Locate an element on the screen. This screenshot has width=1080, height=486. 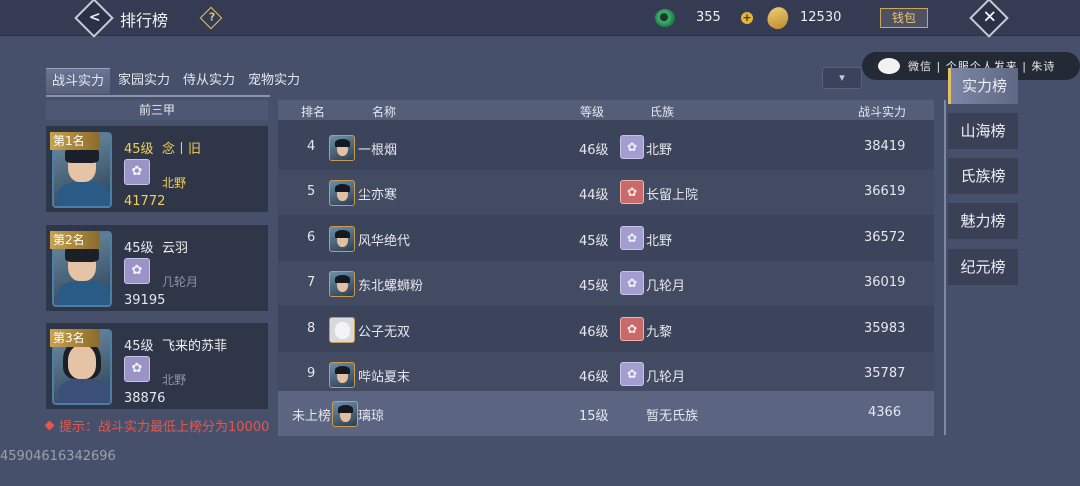
tab-battle-power: 战斗实力 is located at coordinates (78, 81).